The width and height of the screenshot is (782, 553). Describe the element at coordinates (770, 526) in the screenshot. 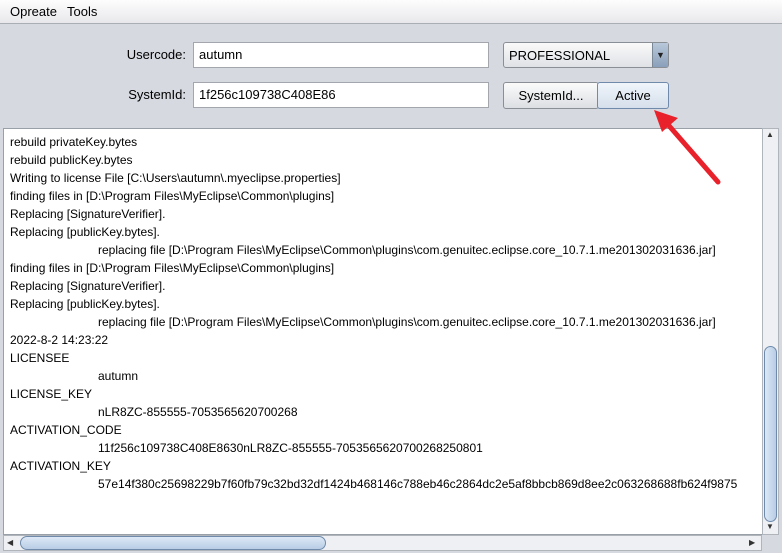

I see `scroll-down-icon: ▼` at that location.